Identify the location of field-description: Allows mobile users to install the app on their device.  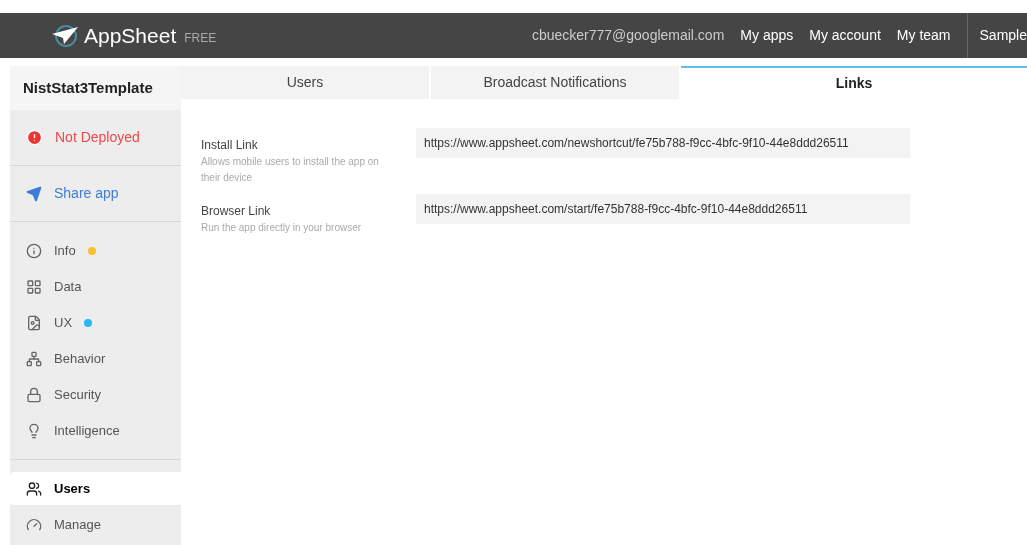
(290, 170).